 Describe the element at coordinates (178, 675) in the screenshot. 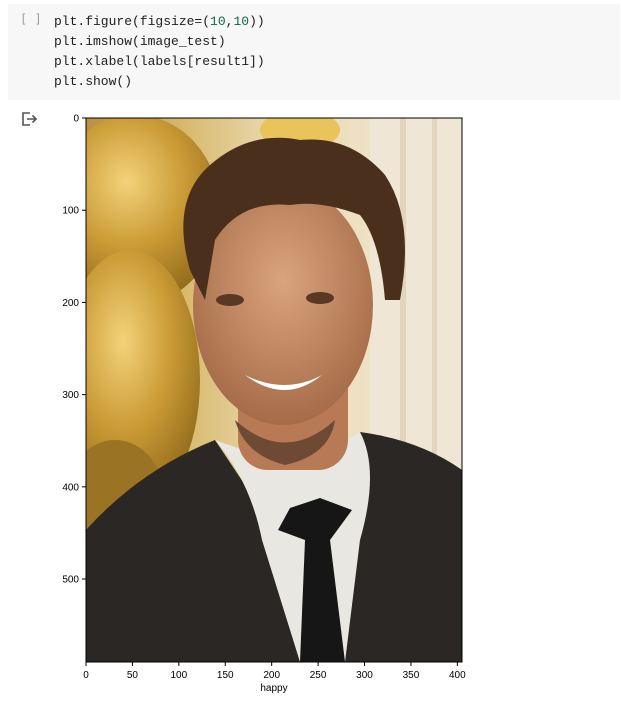

I see `x-tick-label: 100` at that location.